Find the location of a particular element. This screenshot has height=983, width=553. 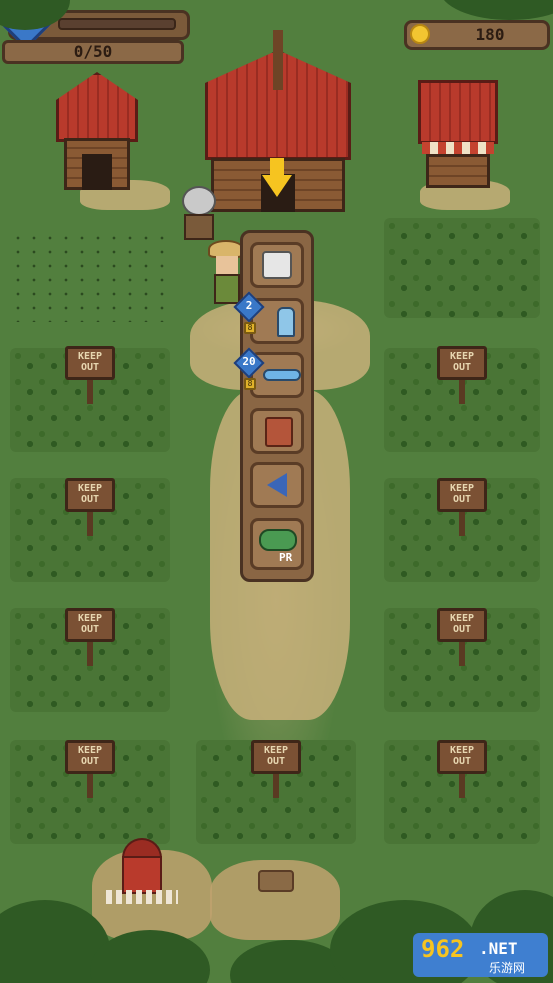

market-stall-building is located at coordinates (458, 134).